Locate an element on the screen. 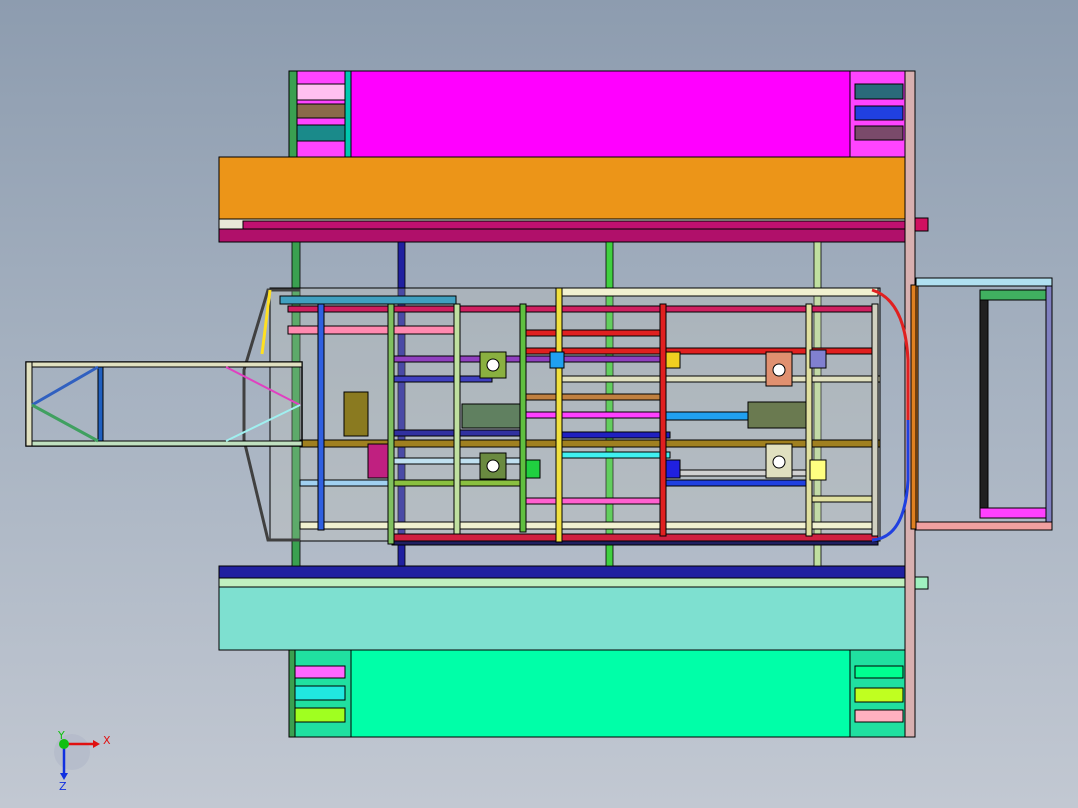 The height and width of the screenshot is (808, 1078). bottom-storage-box is located at coordinates (600, 693).